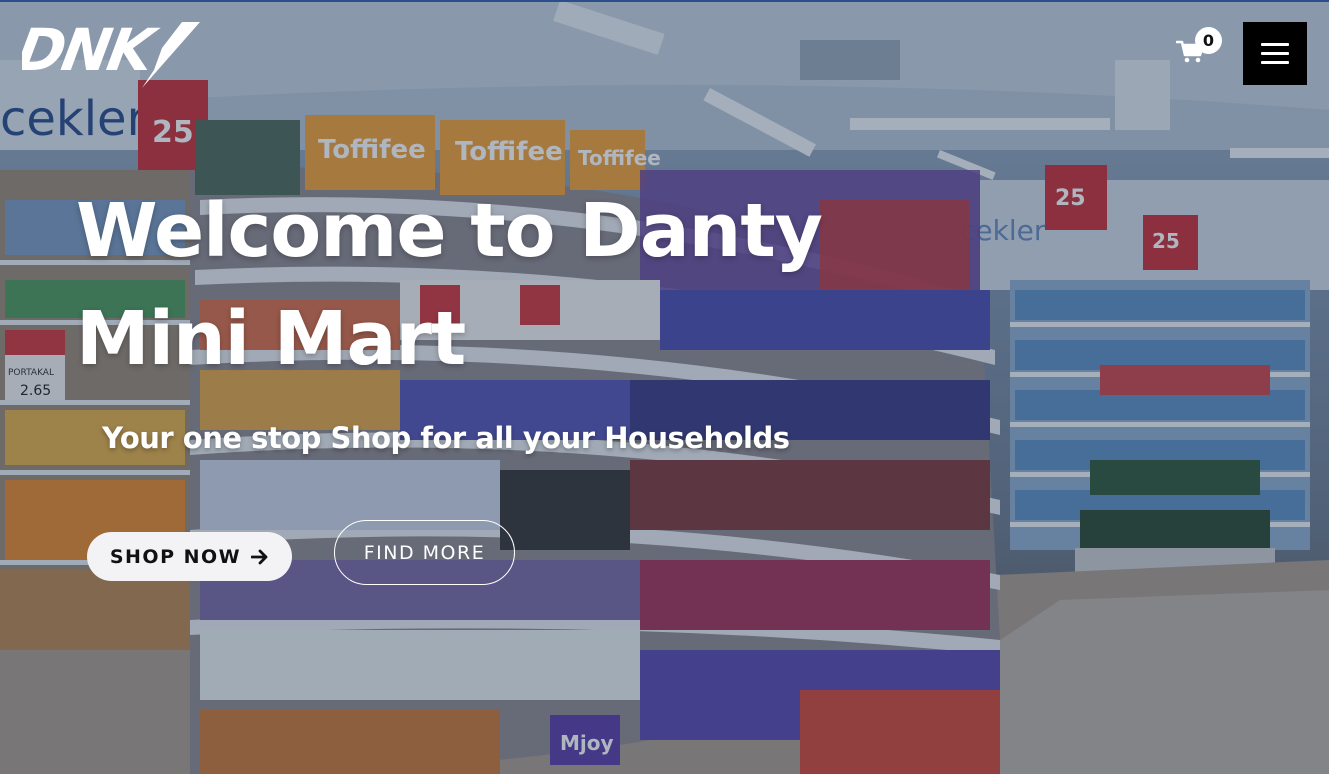  What do you see at coordinates (449, 231) in the screenshot?
I see `hero-title-line-1: Welcome to Danty` at bounding box center [449, 231].